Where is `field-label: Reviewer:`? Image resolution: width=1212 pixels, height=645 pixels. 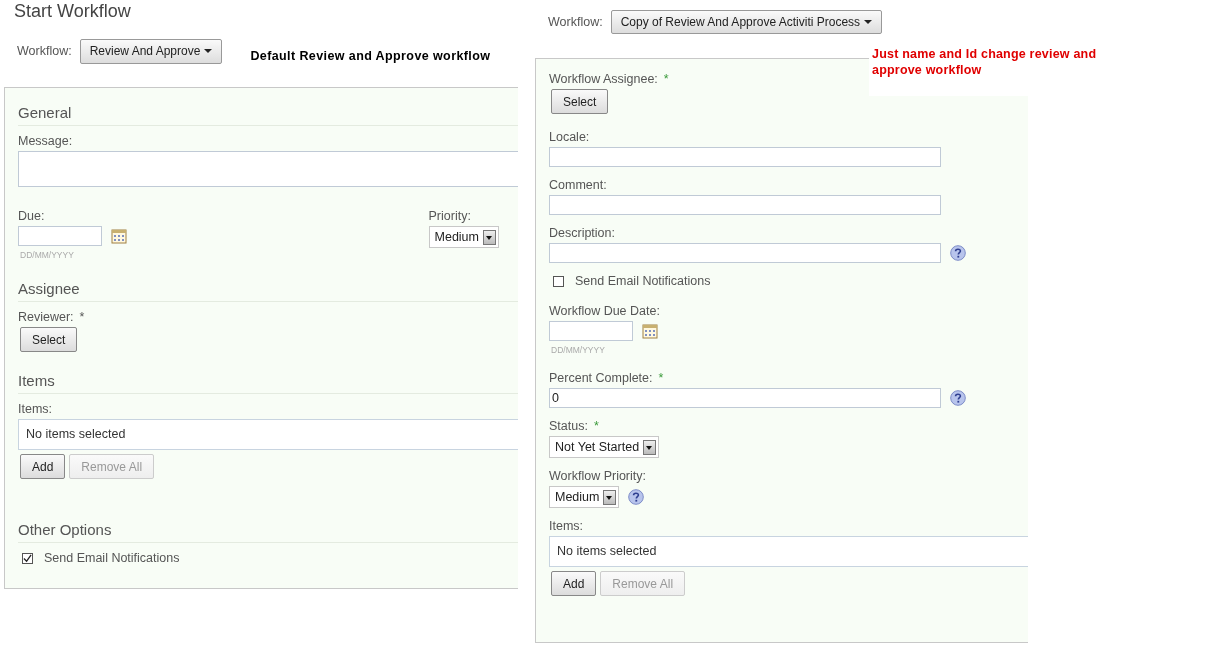
field-label: Reviewer: is located at coordinates (46, 317).